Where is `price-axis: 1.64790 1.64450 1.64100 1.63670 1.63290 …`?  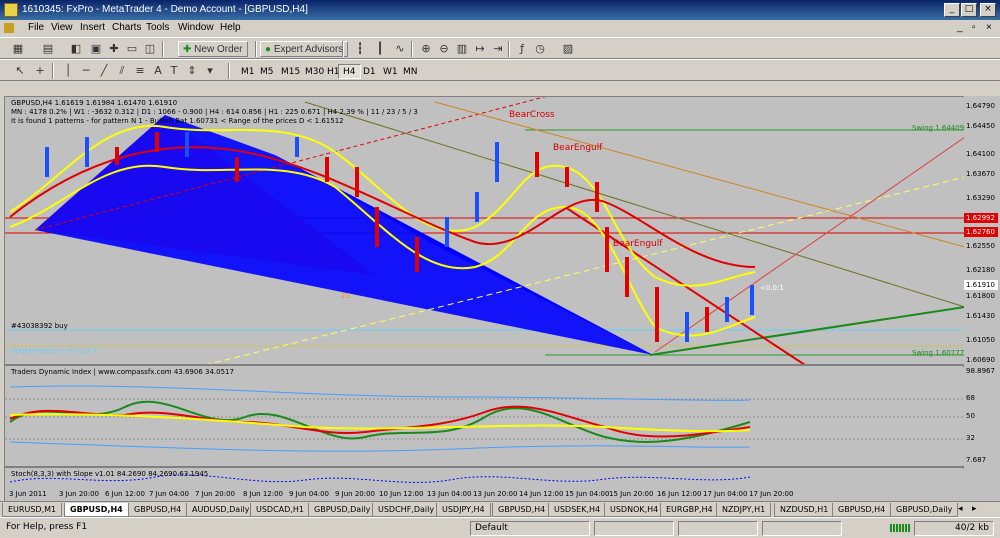
price-axis: 1.64790 1.64450 1.64100 1.63670 1.63290 … is located at coordinates (982, 298).